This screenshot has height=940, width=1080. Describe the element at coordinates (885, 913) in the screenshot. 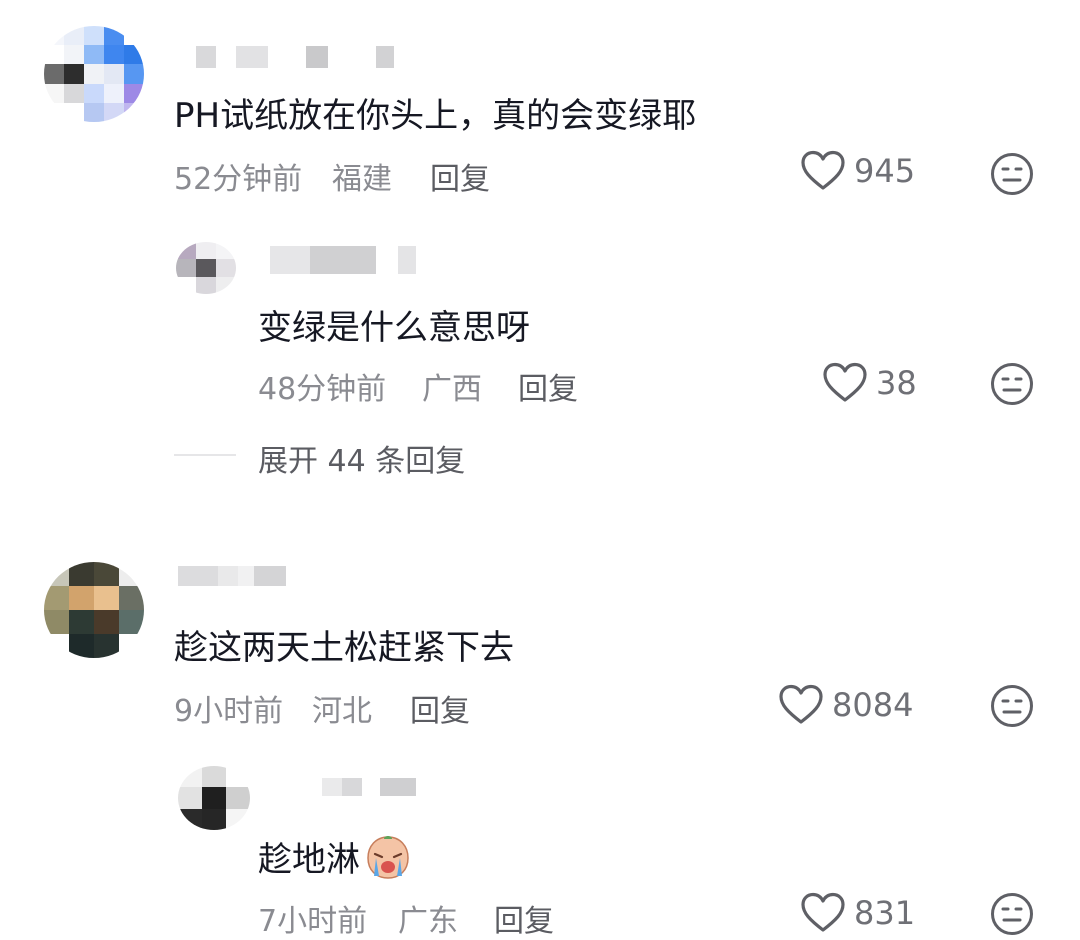

I see `like-count: 831` at that location.